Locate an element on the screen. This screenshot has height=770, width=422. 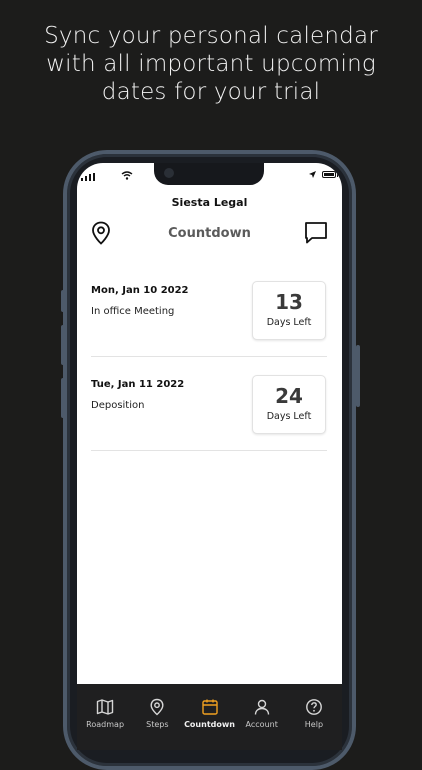
days-left-count: 13 is located at coordinates (289, 302).